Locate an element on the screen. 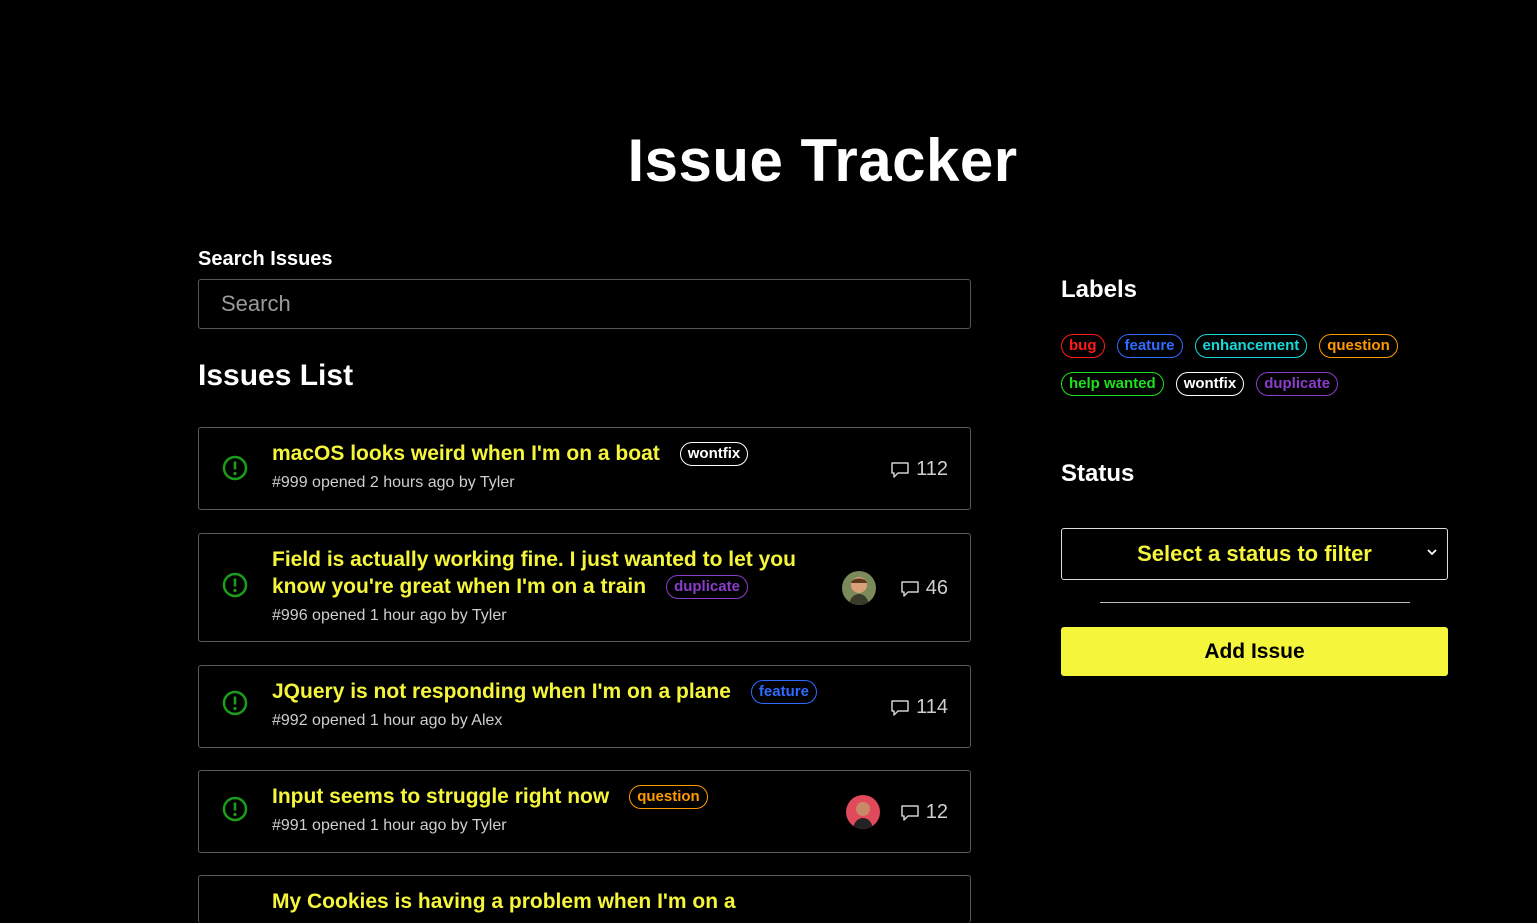 This screenshot has width=1537, height=923. search-input is located at coordinates (584, 304).